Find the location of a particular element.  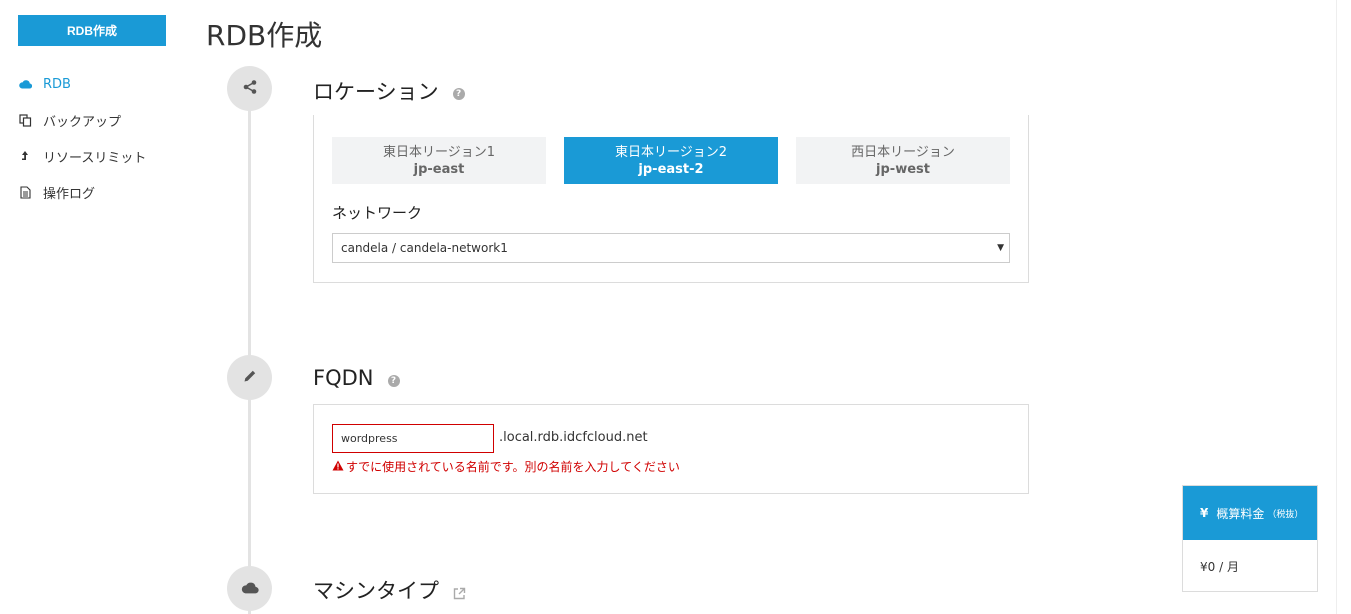

sidebar-item-label: バックアップ is located at coordinates (82, 122).